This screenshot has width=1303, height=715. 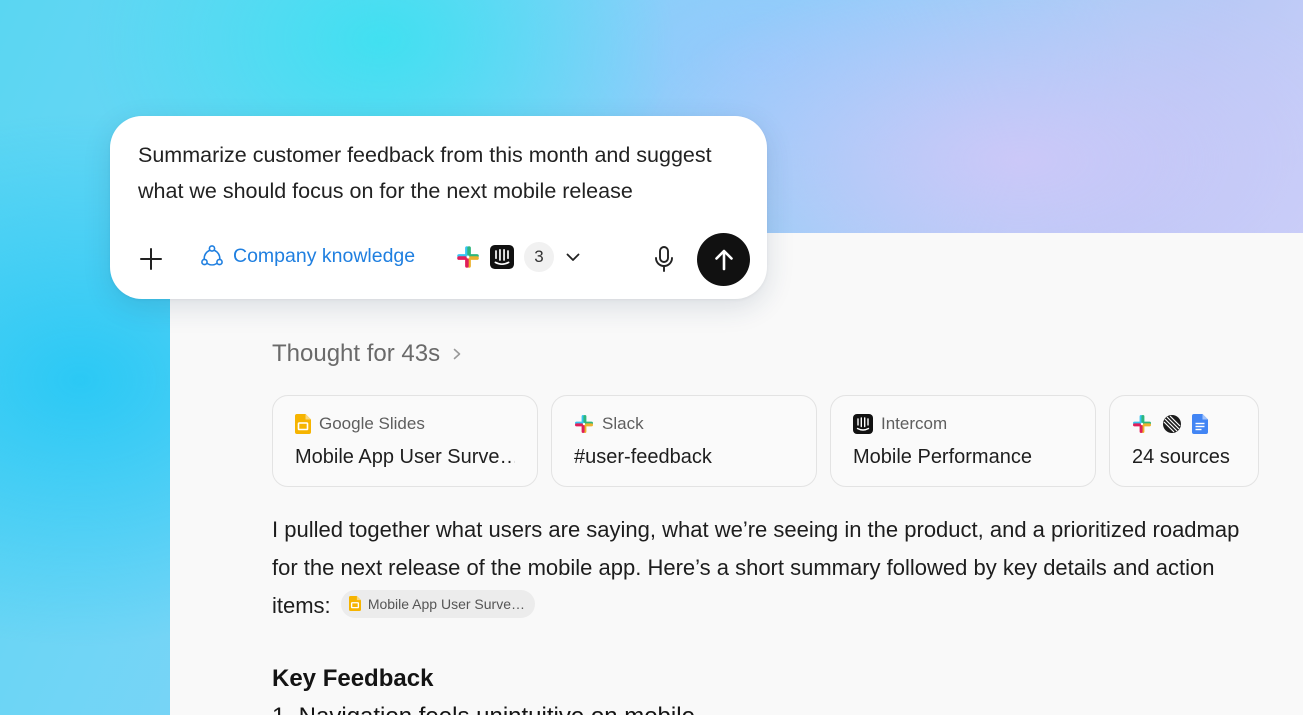 What do you see at coordinates (914, 423) in the screenshot?
I see `source-app-name: Intercom` at bounding box center [914, 423].